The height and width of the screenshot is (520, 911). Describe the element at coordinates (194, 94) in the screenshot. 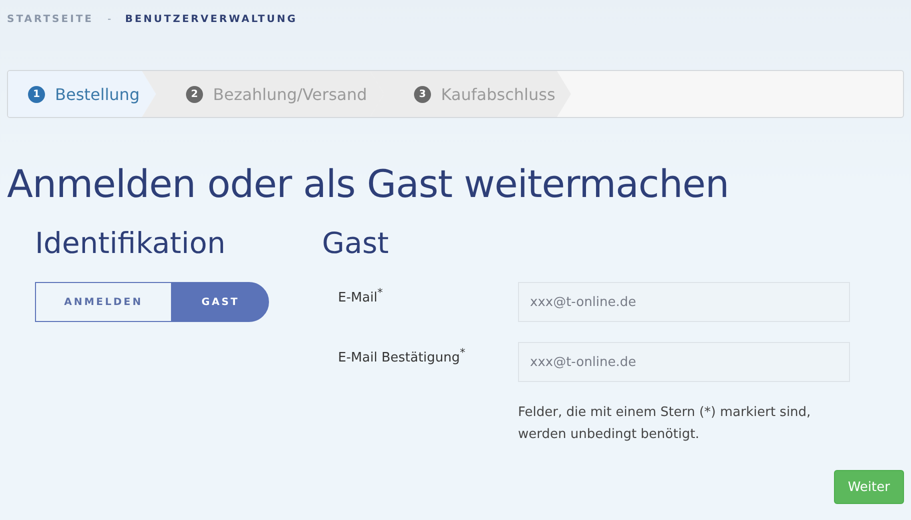

I see `step-number: 2` at that location.